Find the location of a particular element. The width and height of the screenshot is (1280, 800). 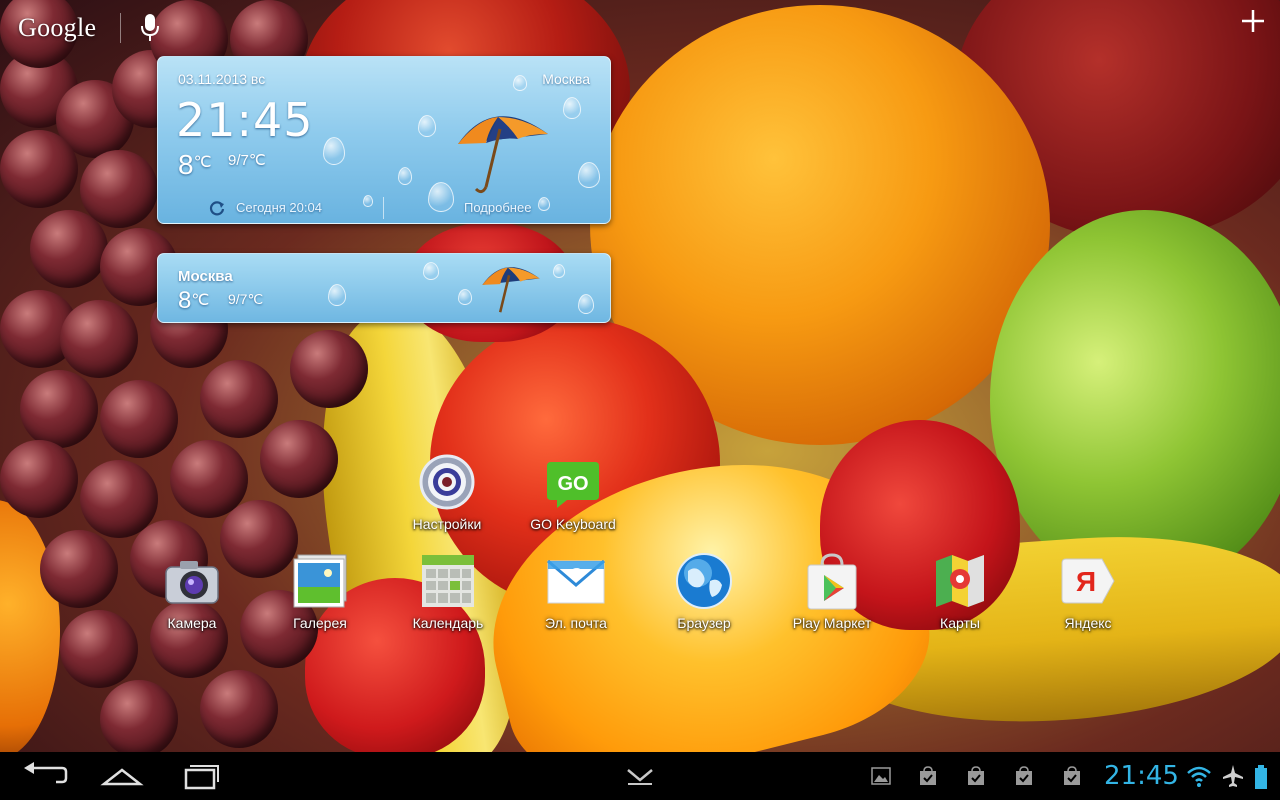

weather-temp: 8℃ is located at coordinates (195, 165).